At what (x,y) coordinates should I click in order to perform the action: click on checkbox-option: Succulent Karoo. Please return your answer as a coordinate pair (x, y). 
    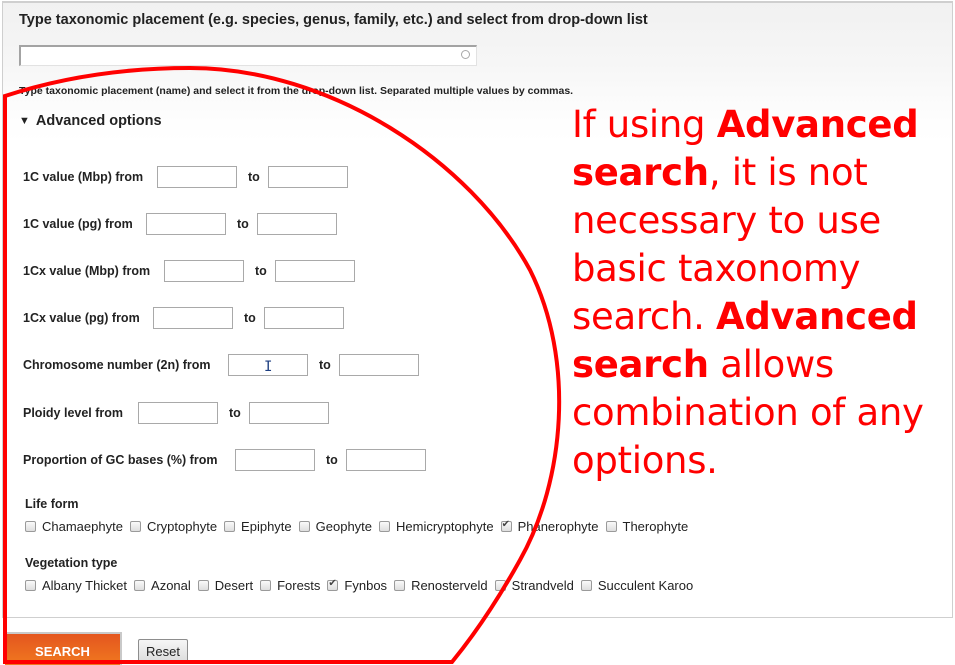
    Looking at the image, I should click on (637, 585).